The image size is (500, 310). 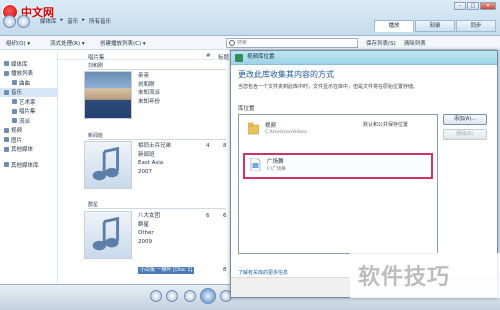 I want to click on nav-item-label: 媒体库, so click(x=19, y=64).